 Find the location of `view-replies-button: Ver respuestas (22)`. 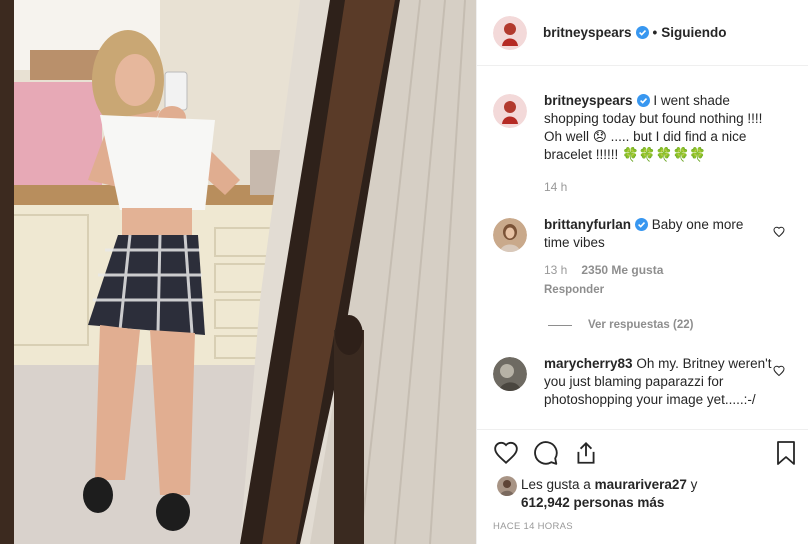

view-replies-button: Ver respuestas (22) is located at coordinates (620, 325).